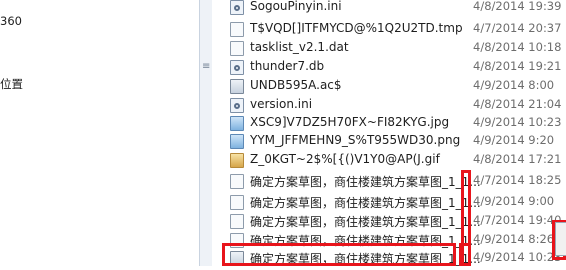 The height and width of the screenshot is (270, 566). Describe the element at coordinates (514, 140) in the screenshot. I see `file-date: 4/9/2014 9:20` at that location.